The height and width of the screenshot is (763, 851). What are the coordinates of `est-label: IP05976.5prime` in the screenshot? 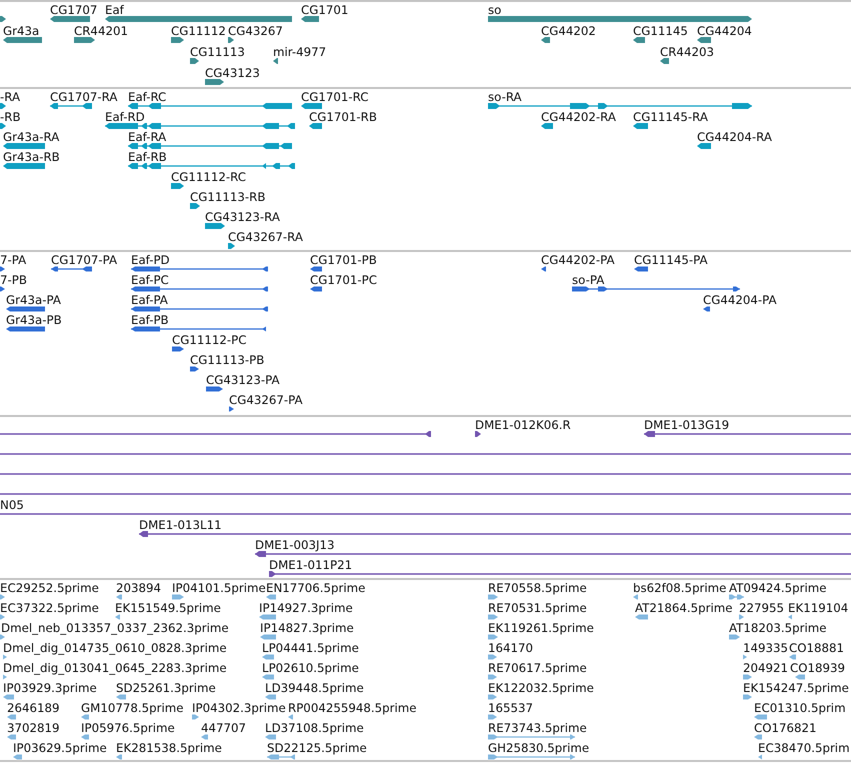 It's located at (128, 728).